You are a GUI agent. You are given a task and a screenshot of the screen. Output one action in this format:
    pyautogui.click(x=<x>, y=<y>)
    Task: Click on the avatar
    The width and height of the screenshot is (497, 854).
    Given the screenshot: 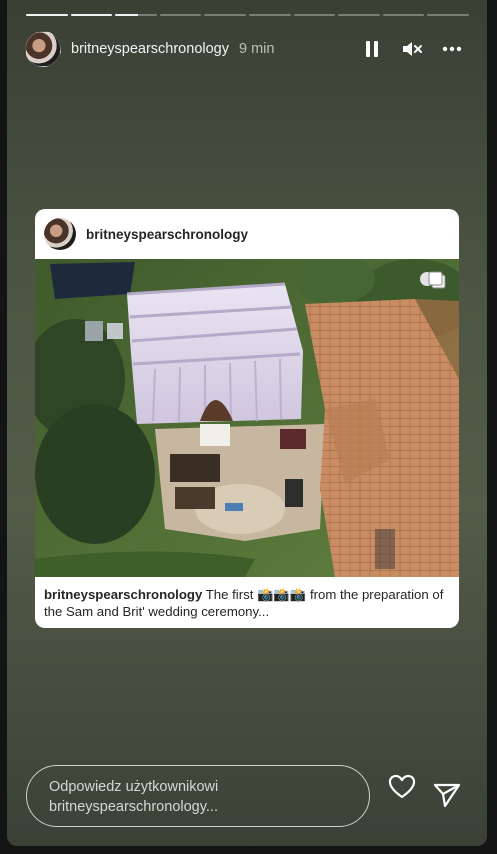 What is the action you would take?
    pyautogui.click(x=43, y=49)
    